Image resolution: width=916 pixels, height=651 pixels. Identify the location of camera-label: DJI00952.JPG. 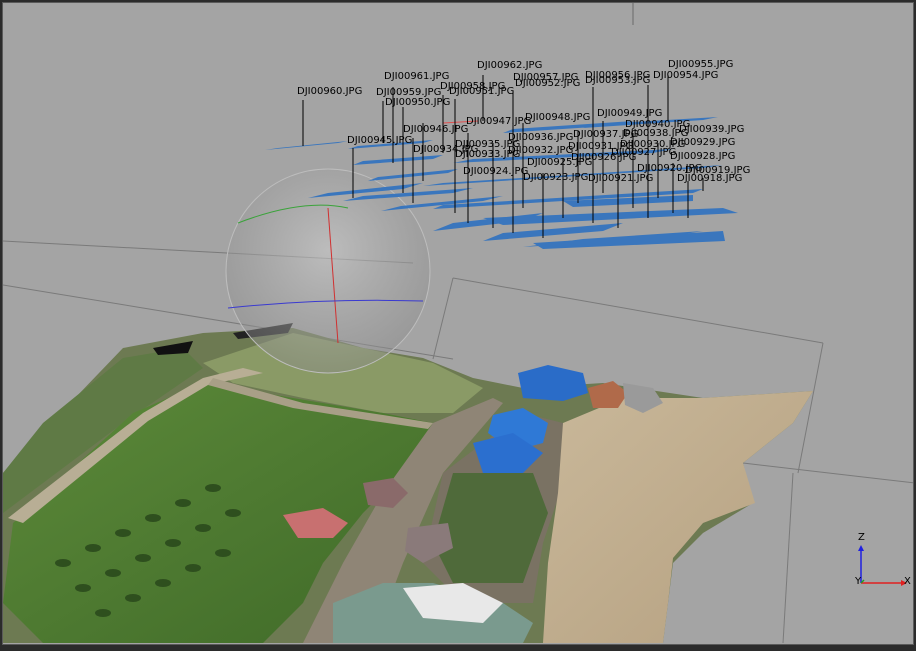
(547, 84).